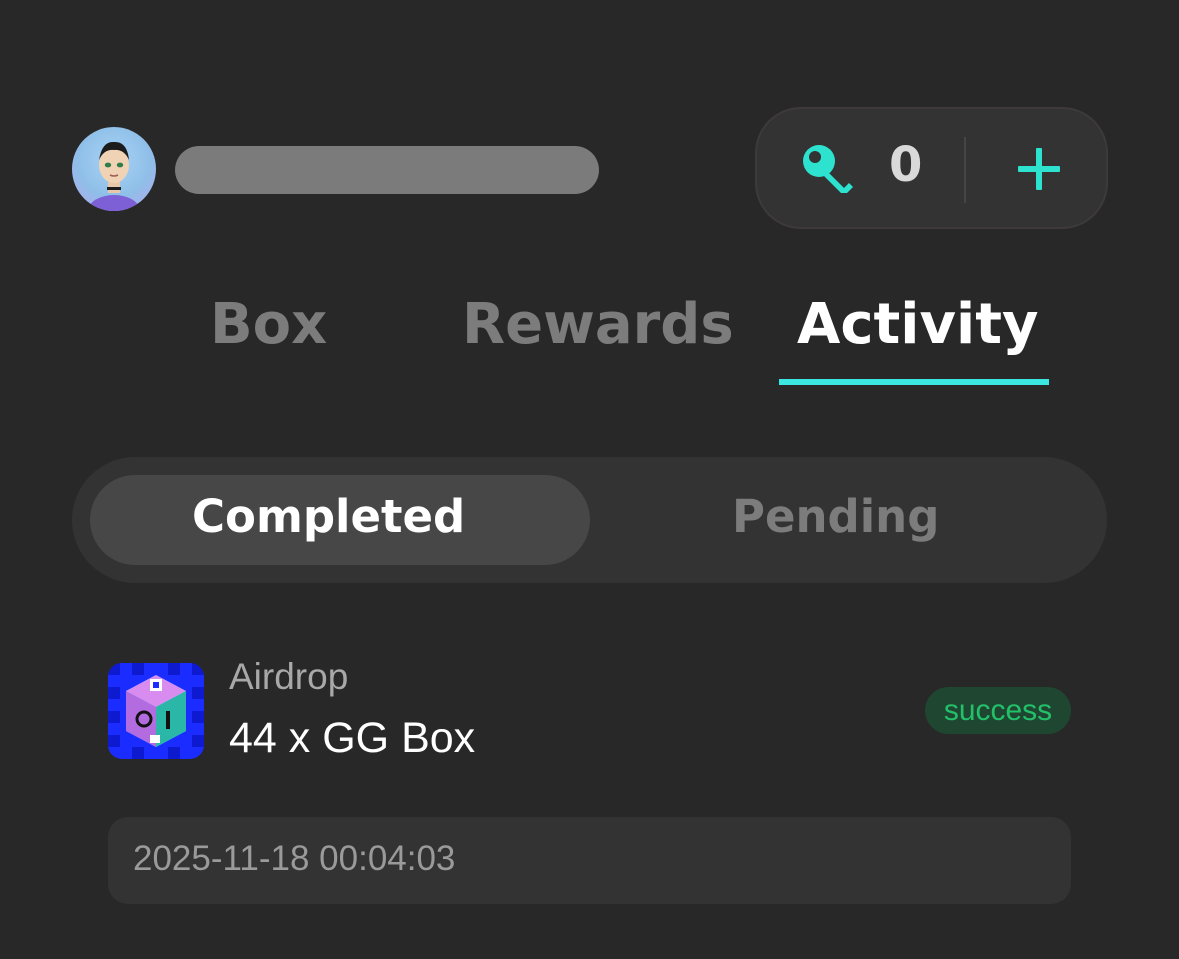  Describe the element at coordinates (917, 324) in the screenshot. I see `tab-activity: Activity` at that location.